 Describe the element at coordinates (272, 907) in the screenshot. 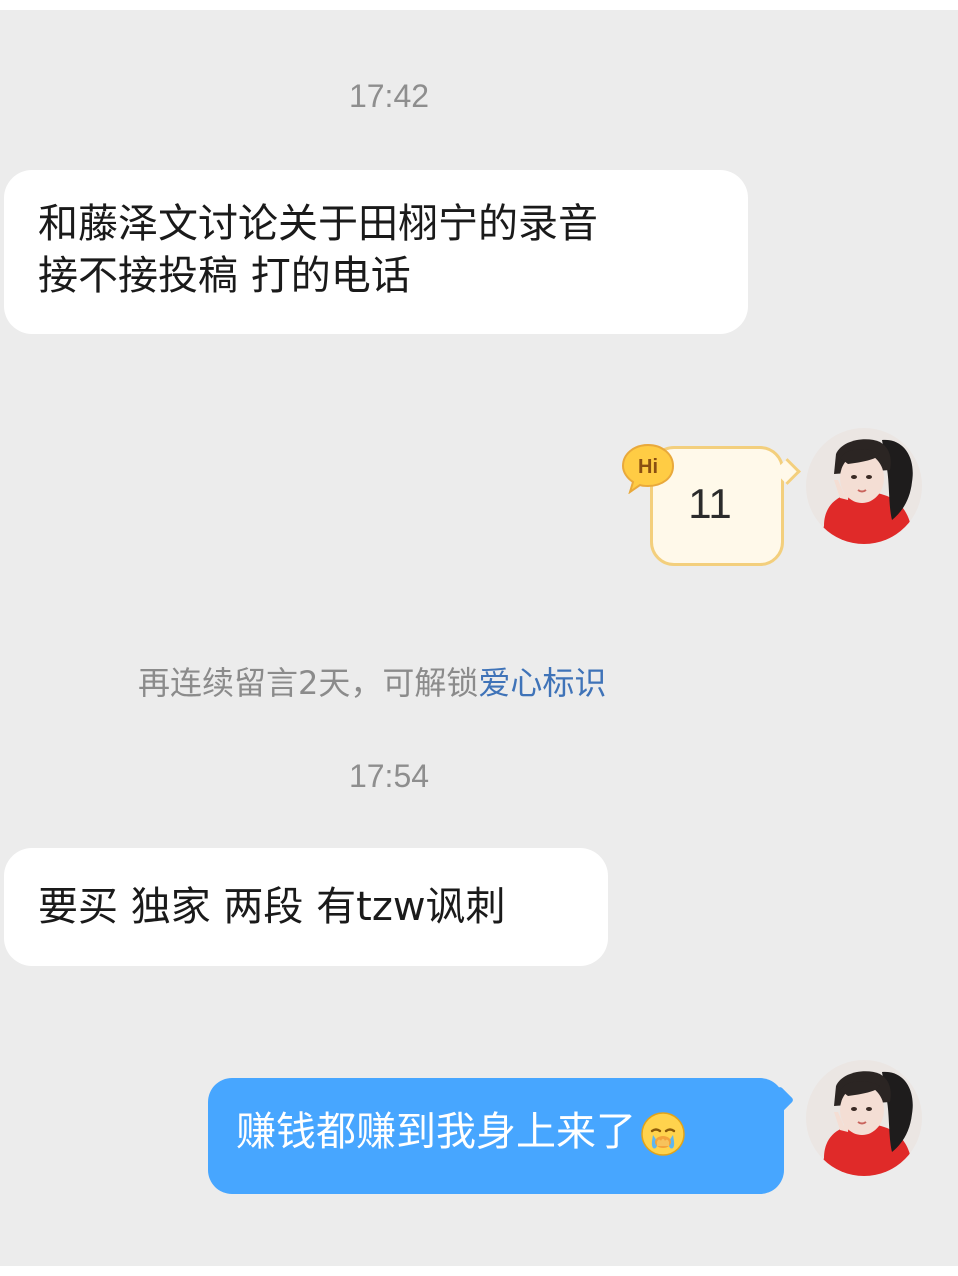

I see `message-line: 要买 独家 两段 有tzw讽刺` at that location.